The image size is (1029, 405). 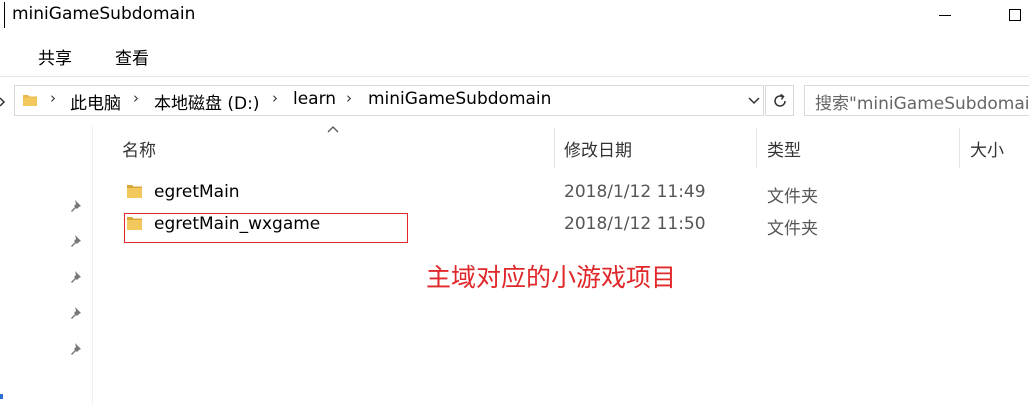 What do you see at coordinates (104, 14) in the screenshot?
I see `window-title: miniGameSubdomain` at bounding box center [104, 14].